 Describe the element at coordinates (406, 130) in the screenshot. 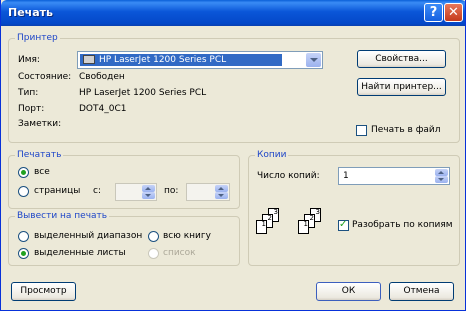

I see `print-to-file-label: Печать в файл` at that location.